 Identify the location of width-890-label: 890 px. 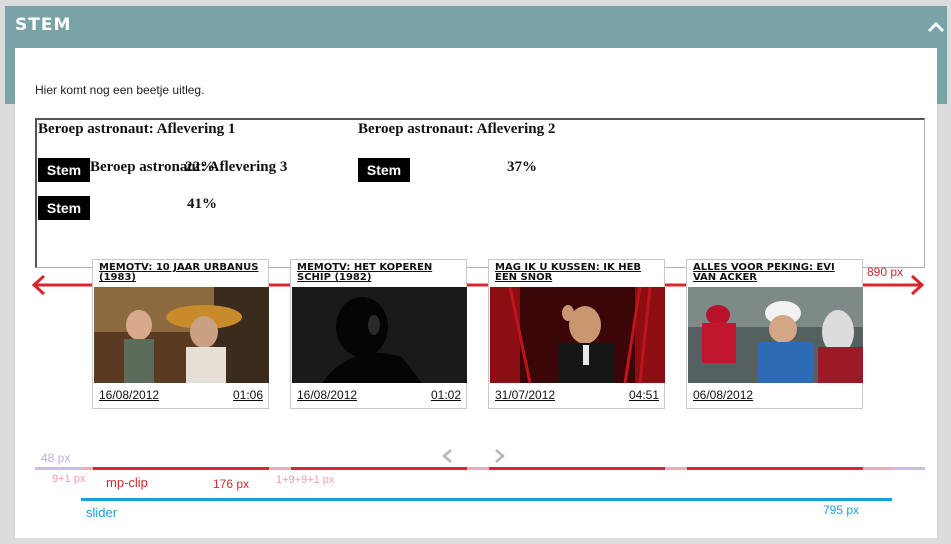
(885, 272).